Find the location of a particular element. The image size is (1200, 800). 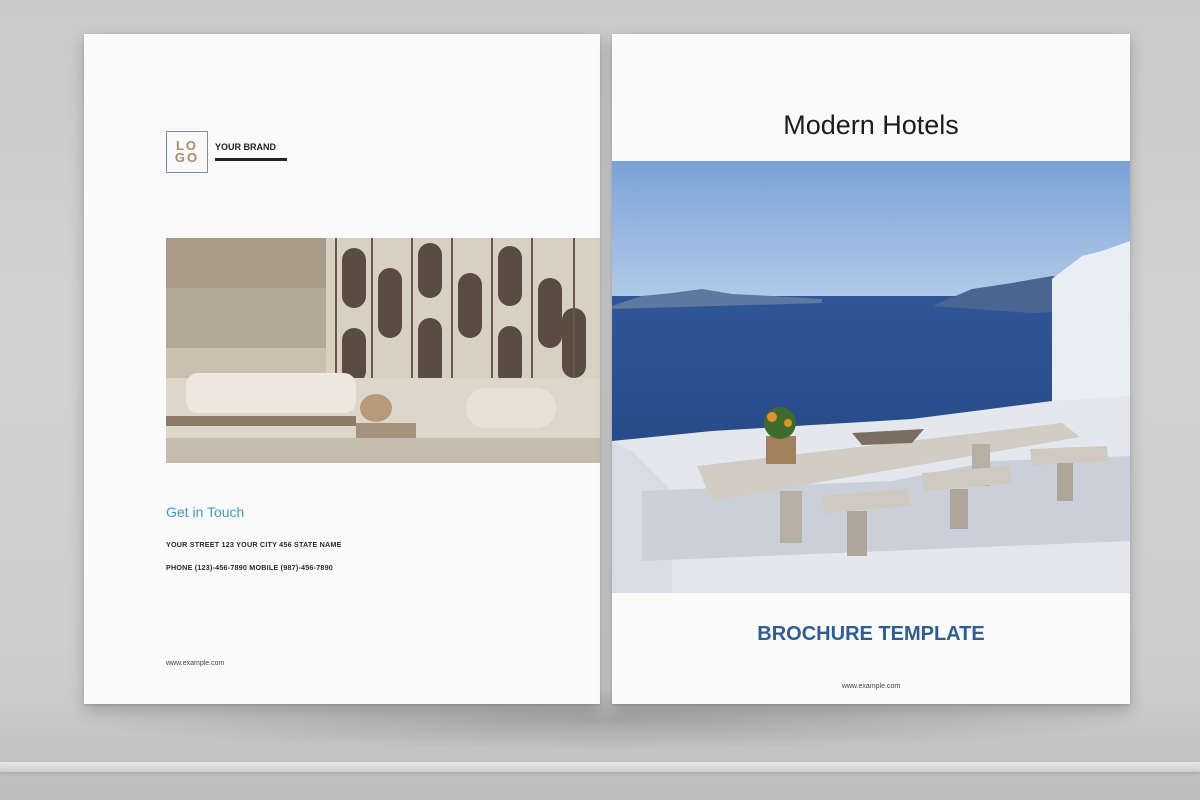

brand-underline is located at coordinates (251, 159).